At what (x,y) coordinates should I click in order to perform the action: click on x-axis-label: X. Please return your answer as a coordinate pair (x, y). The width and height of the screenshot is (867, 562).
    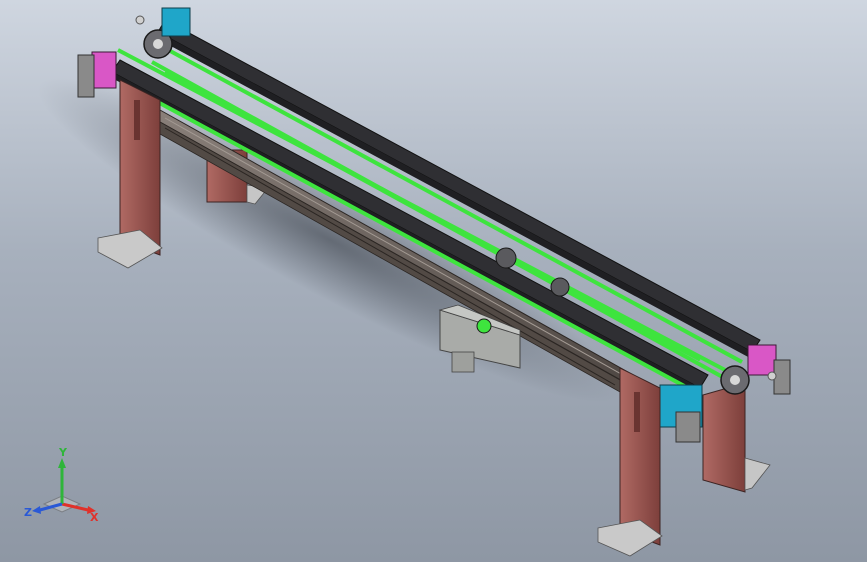
    Looking at the image, I should click on (94, 517).